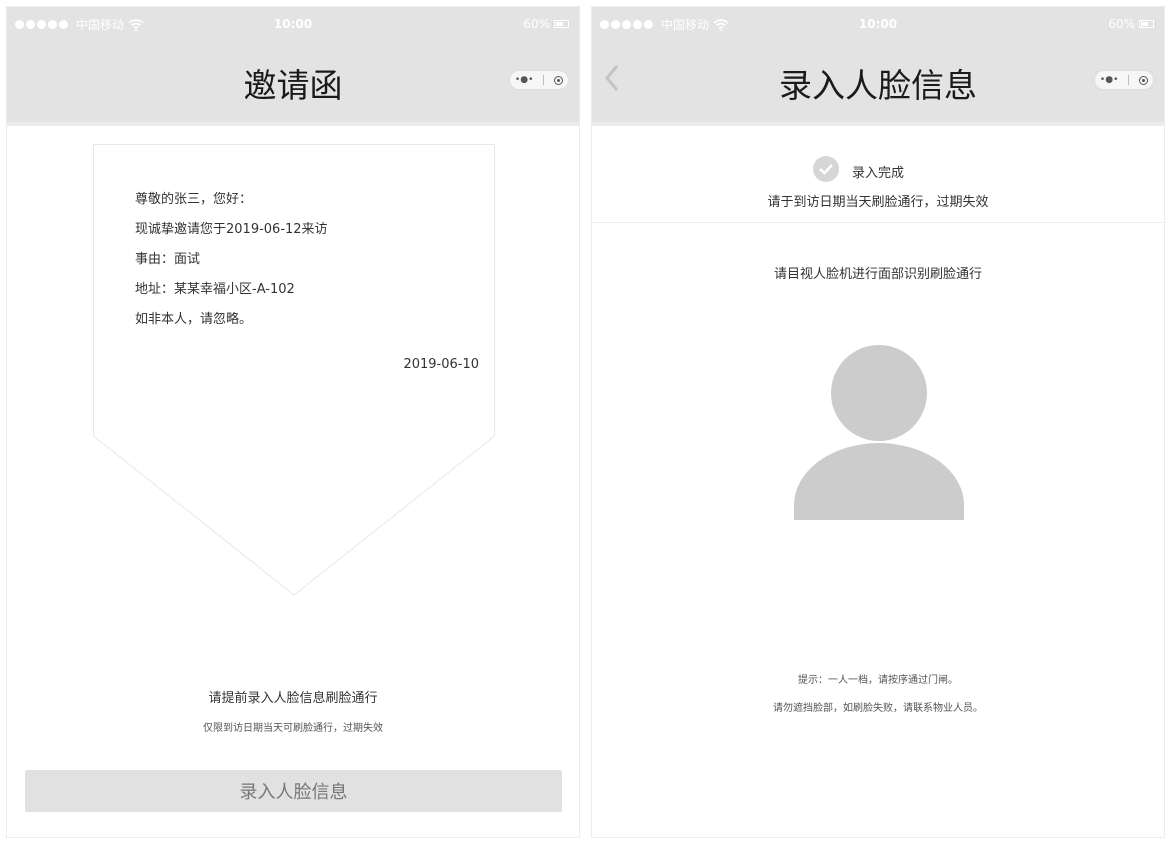  What do you see at coordinates (877, 274) in the screenshot?
I see `face-instruction: 请目视人脸机进行面部识别刷脸通行` at bounding box center [877, 274].